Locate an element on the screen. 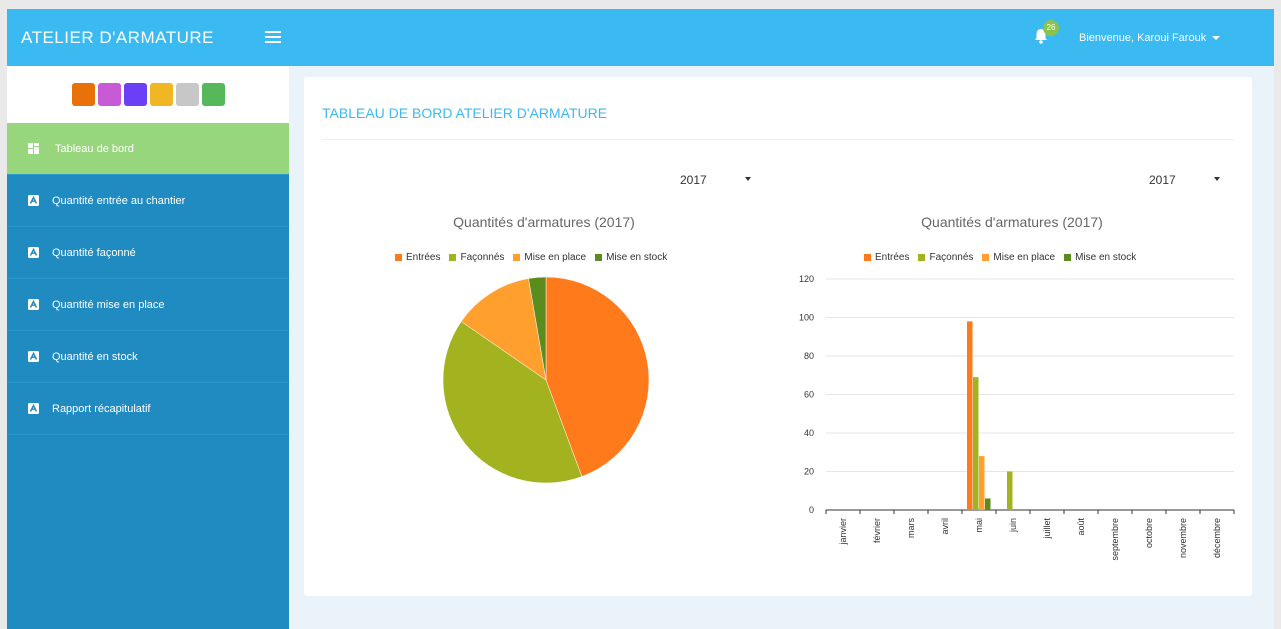  sidebar-item: Quantité façonné is located at coordinates (148, 253).